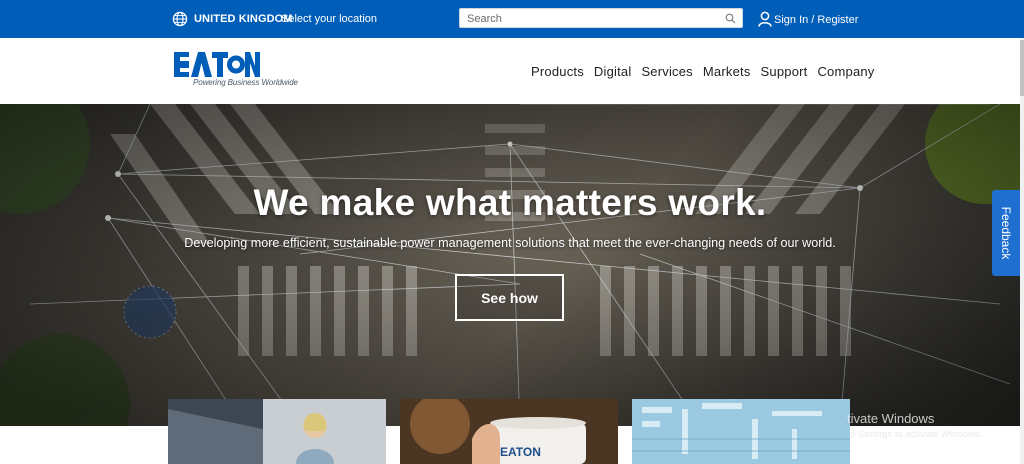 This screenshot has width=1024, height=464. Describe the element at coordinates (1022, 68) in the screenshot. I see `scrollbar-thumb` at that location.